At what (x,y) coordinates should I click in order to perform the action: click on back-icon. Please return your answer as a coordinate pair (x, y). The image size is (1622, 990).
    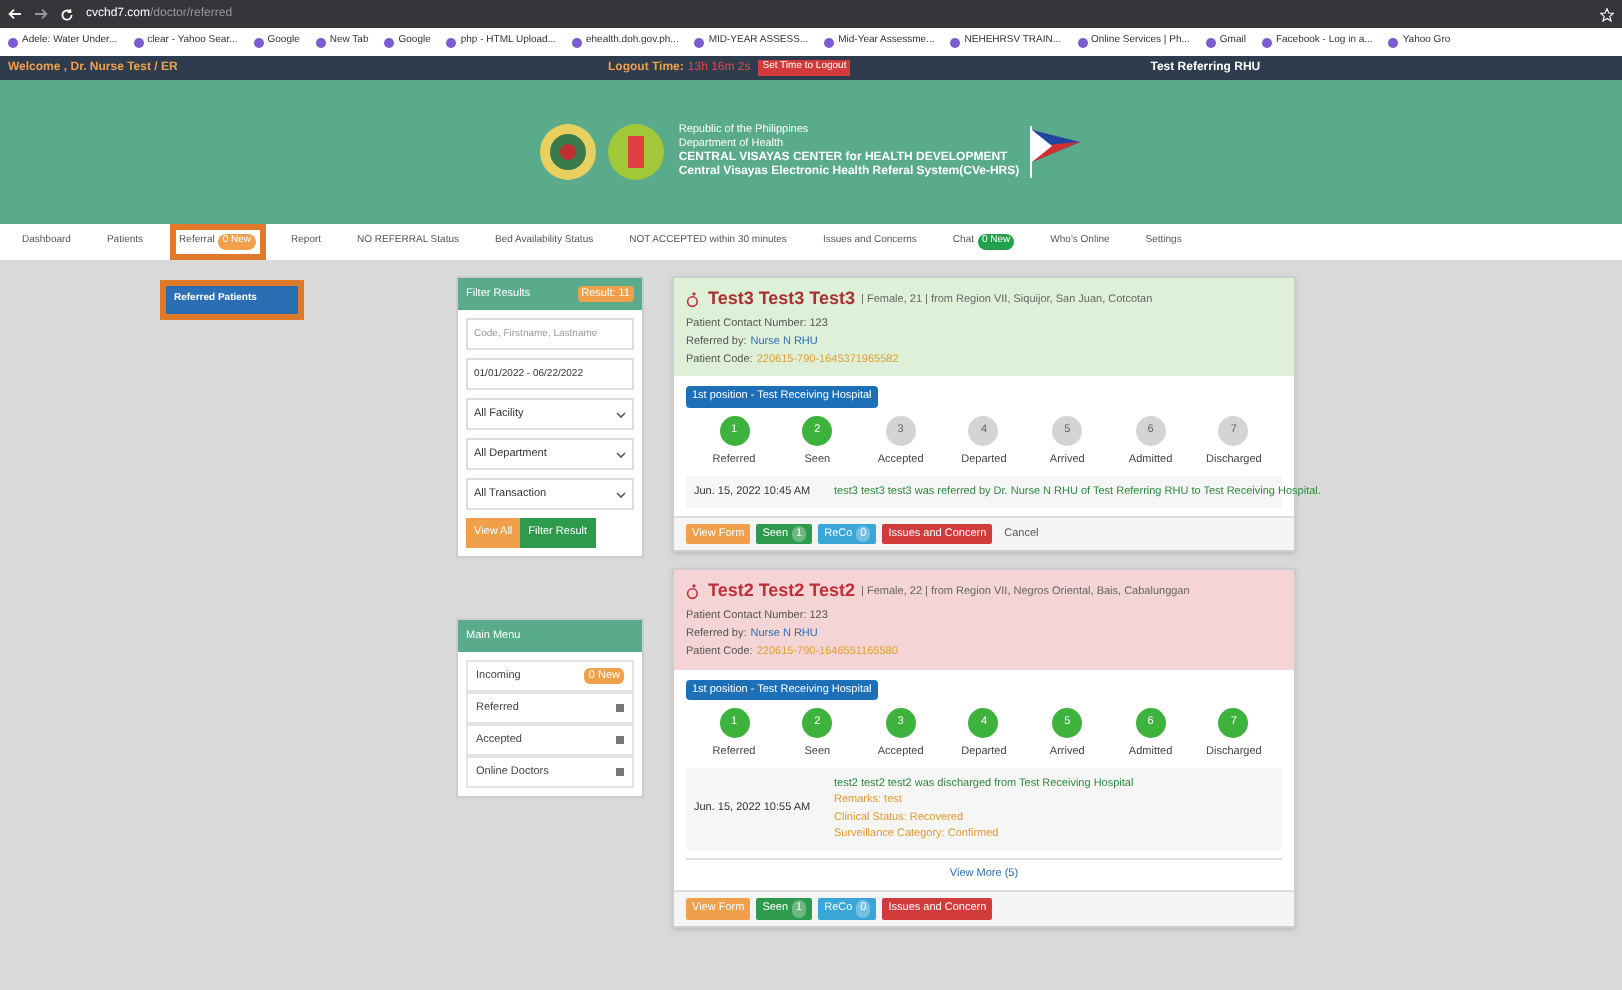
    Looking at the image, I should click on (15, 14).